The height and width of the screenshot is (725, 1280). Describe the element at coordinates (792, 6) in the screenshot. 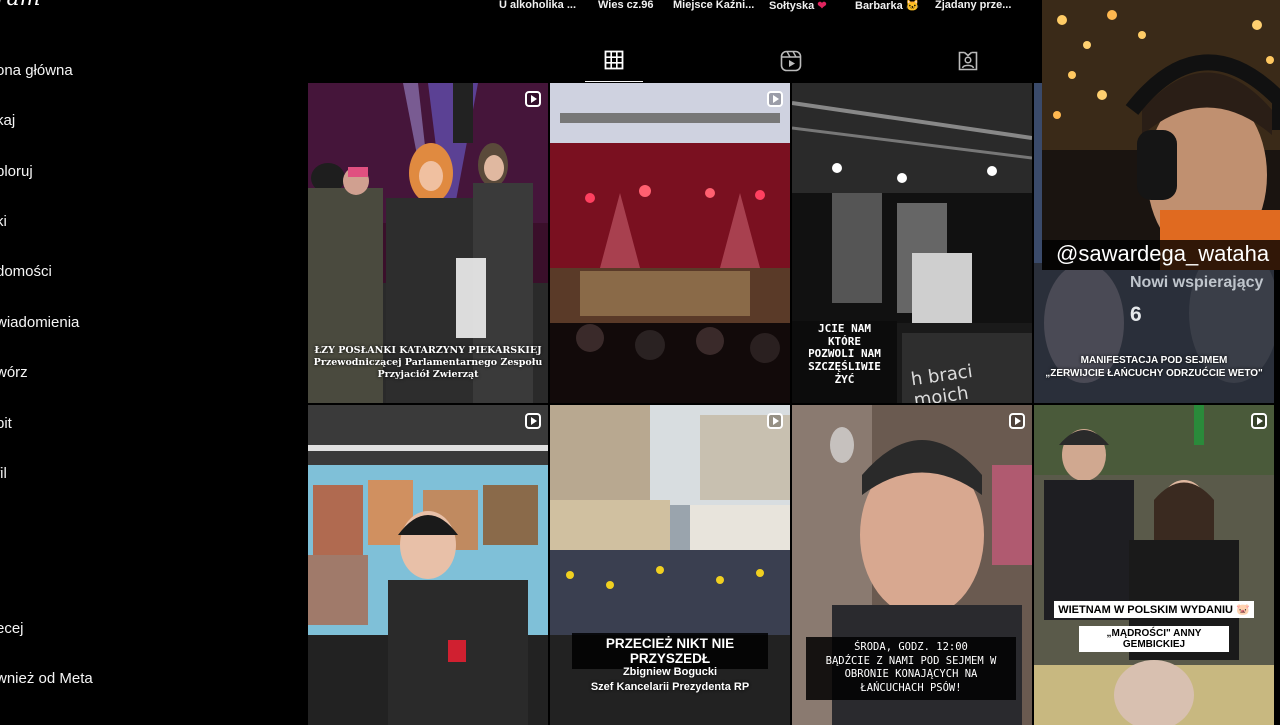

I see `highlight-label: Sołtyska` at that location.